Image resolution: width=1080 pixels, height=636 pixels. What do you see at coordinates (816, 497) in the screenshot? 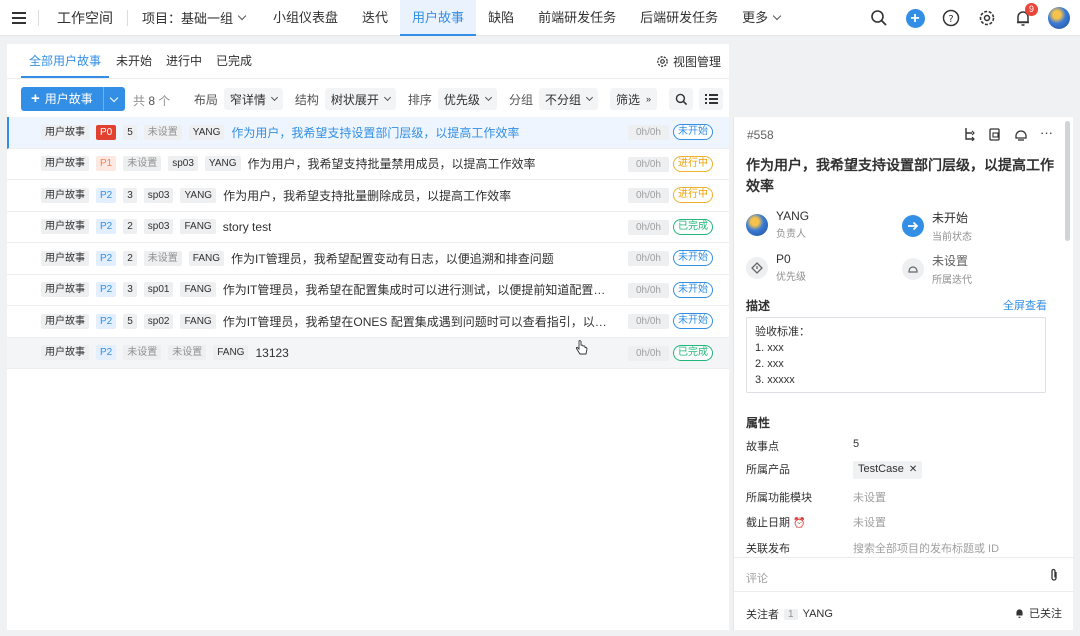
I see `prop-module: 所属功能模块 未设置` at bounding box center [816, 497].